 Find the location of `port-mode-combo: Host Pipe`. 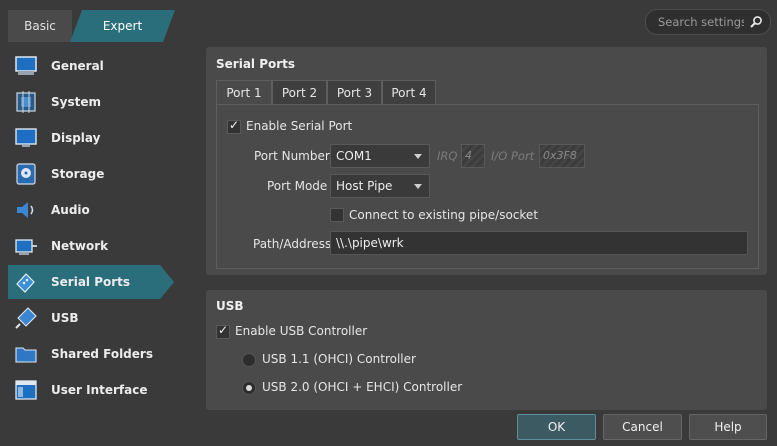

port-mode-combo: Host Pipe is located at coordinates (380, 186).